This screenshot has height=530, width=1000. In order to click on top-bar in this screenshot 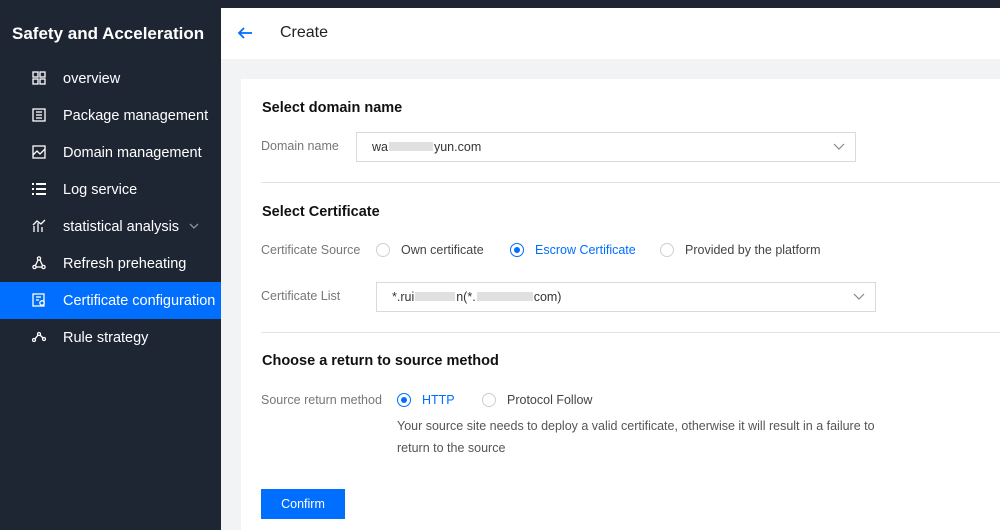, I will do `click(500, 4)`.